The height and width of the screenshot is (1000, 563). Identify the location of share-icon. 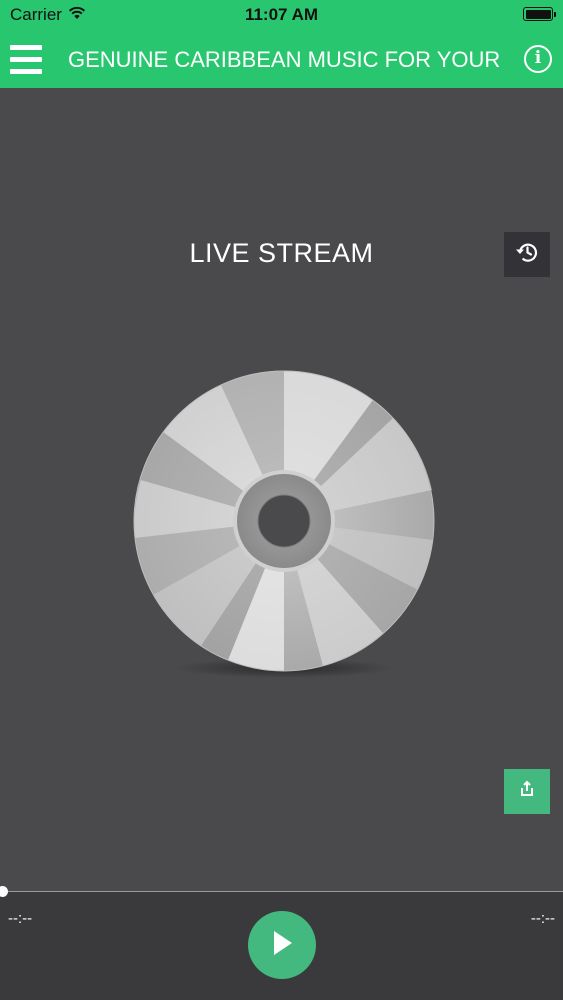
(527, 791).